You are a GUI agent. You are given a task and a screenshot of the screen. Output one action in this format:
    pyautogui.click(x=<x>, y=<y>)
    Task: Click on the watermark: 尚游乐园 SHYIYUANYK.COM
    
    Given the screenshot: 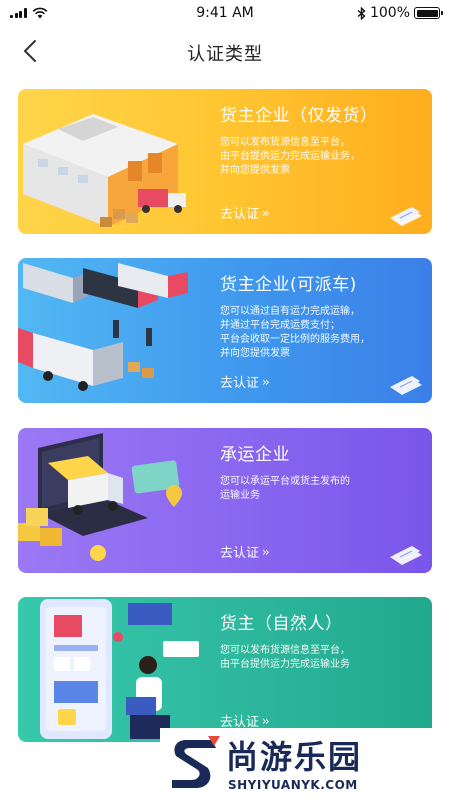 What is the action you would take?
    pyautogui.click(x=305, y=764)
    